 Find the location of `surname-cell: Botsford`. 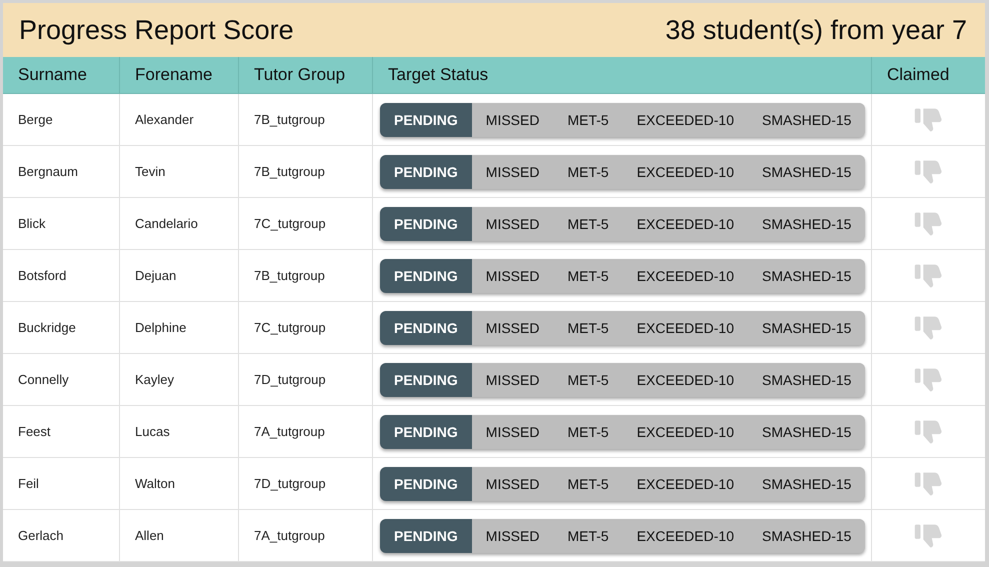

surname-cell: Botsford is located at coordinates (61, 275).